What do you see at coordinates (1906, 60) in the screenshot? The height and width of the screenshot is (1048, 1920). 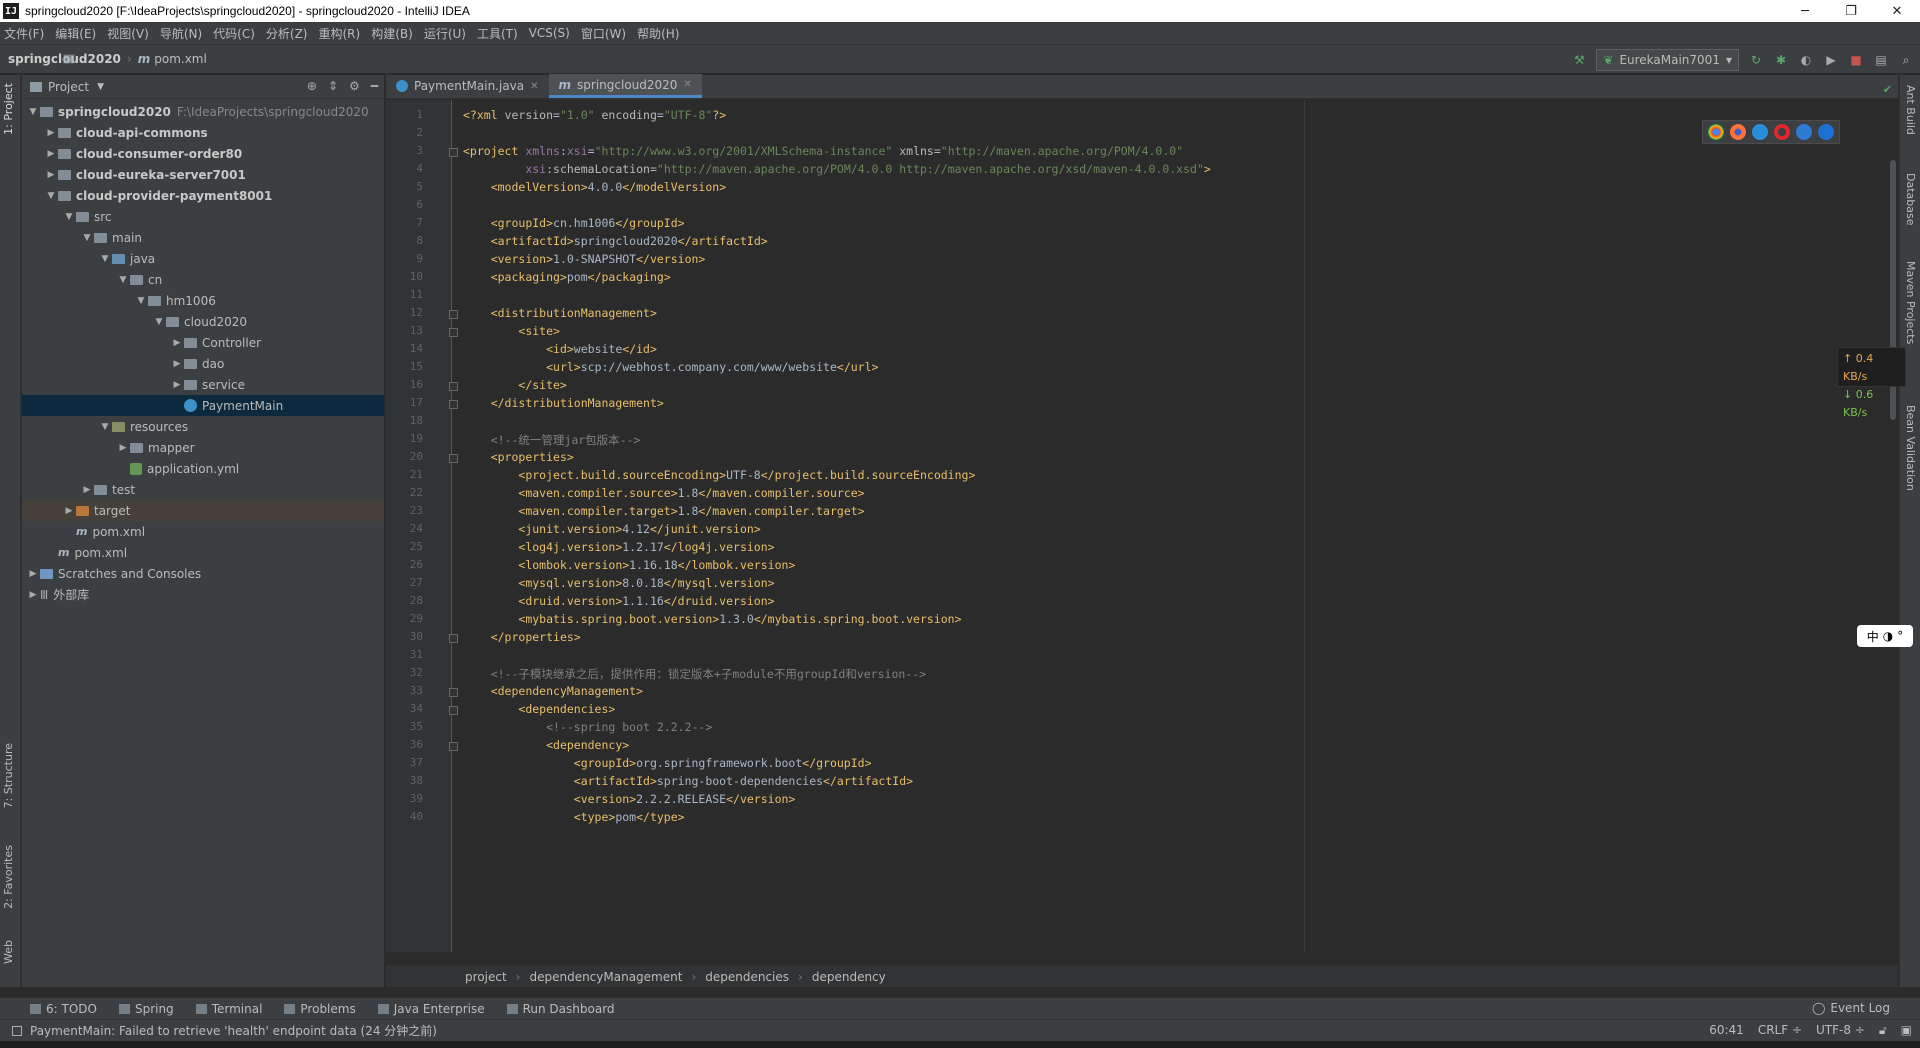 I see `search-icon: ⌕` at bounding box center [1906, 60].